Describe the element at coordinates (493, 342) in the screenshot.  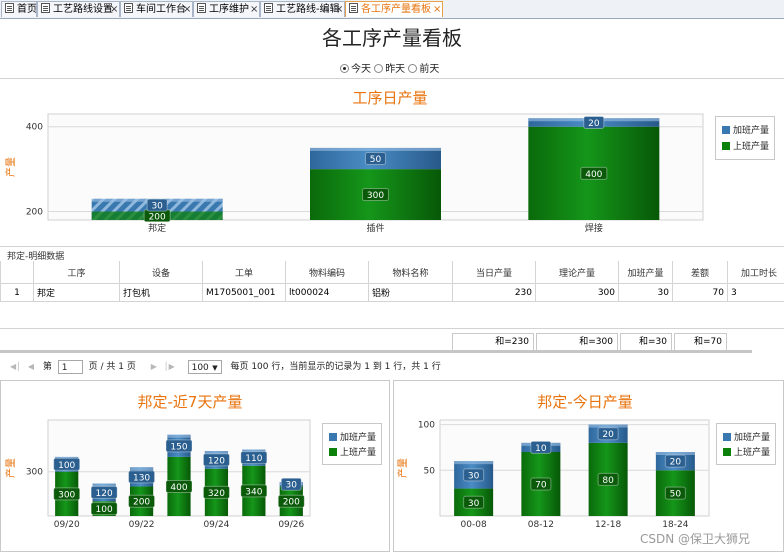
I see `sum-daily-output: 和=230` at that location.